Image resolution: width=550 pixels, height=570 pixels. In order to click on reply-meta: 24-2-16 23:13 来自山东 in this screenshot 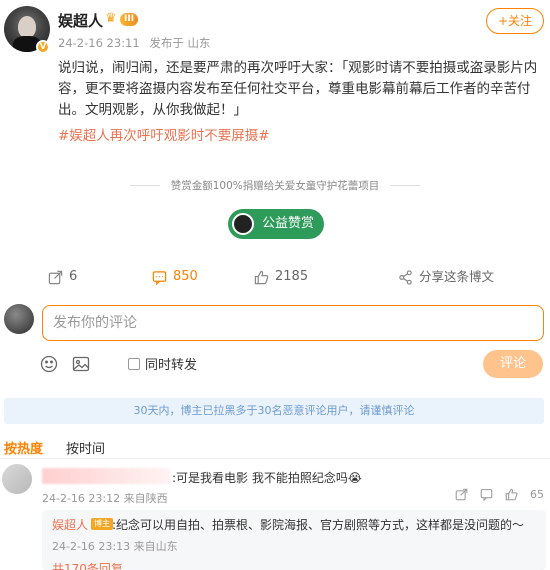, I will do `click(115, 546)`.